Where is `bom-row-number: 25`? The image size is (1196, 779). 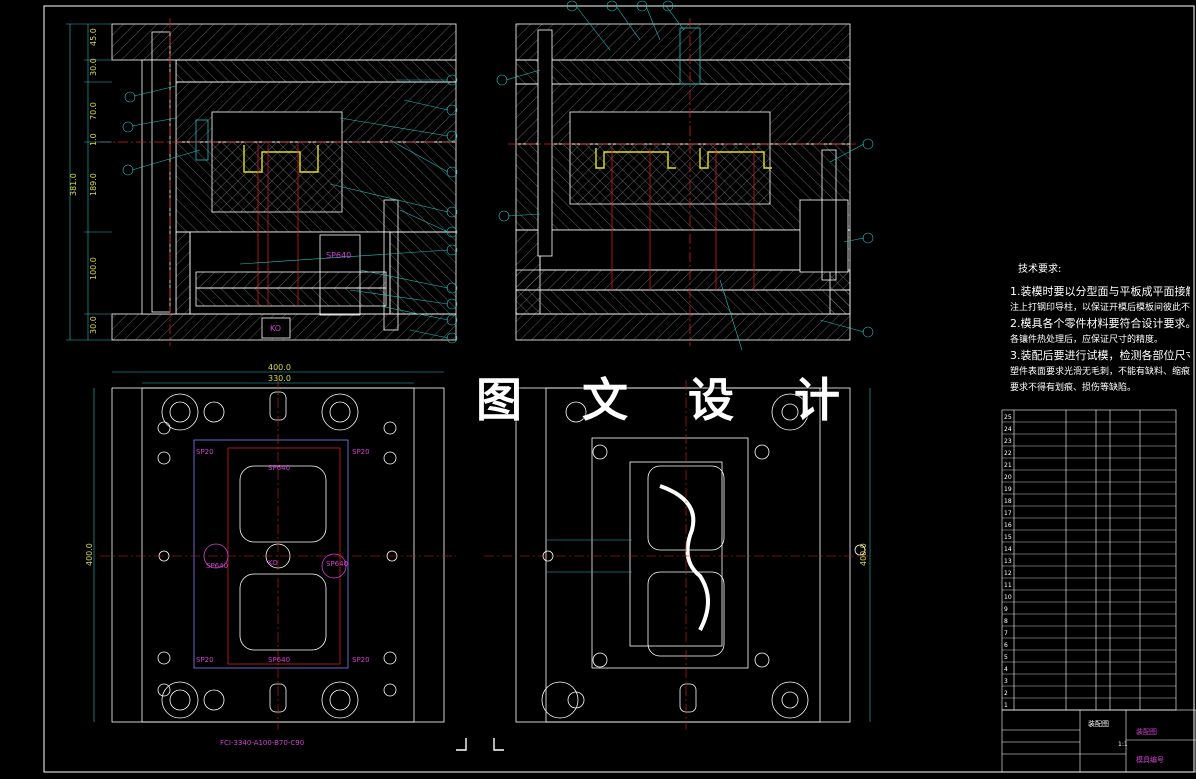
bom-row-number: 25 is located at coordinates (1008, 417).